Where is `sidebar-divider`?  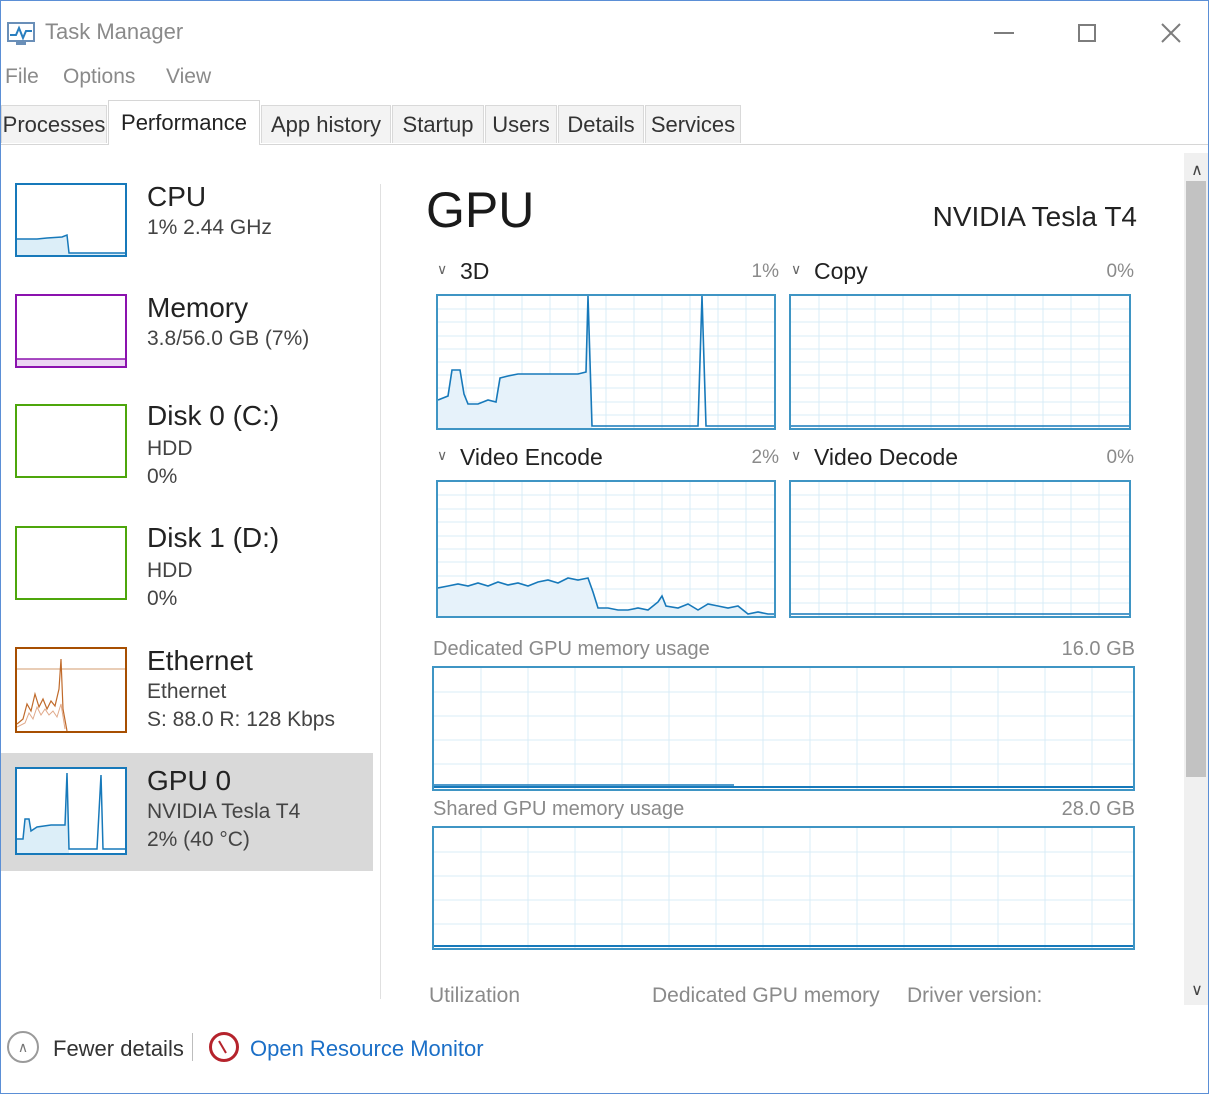
sidebar-divider is located at coordinates (380, 591).